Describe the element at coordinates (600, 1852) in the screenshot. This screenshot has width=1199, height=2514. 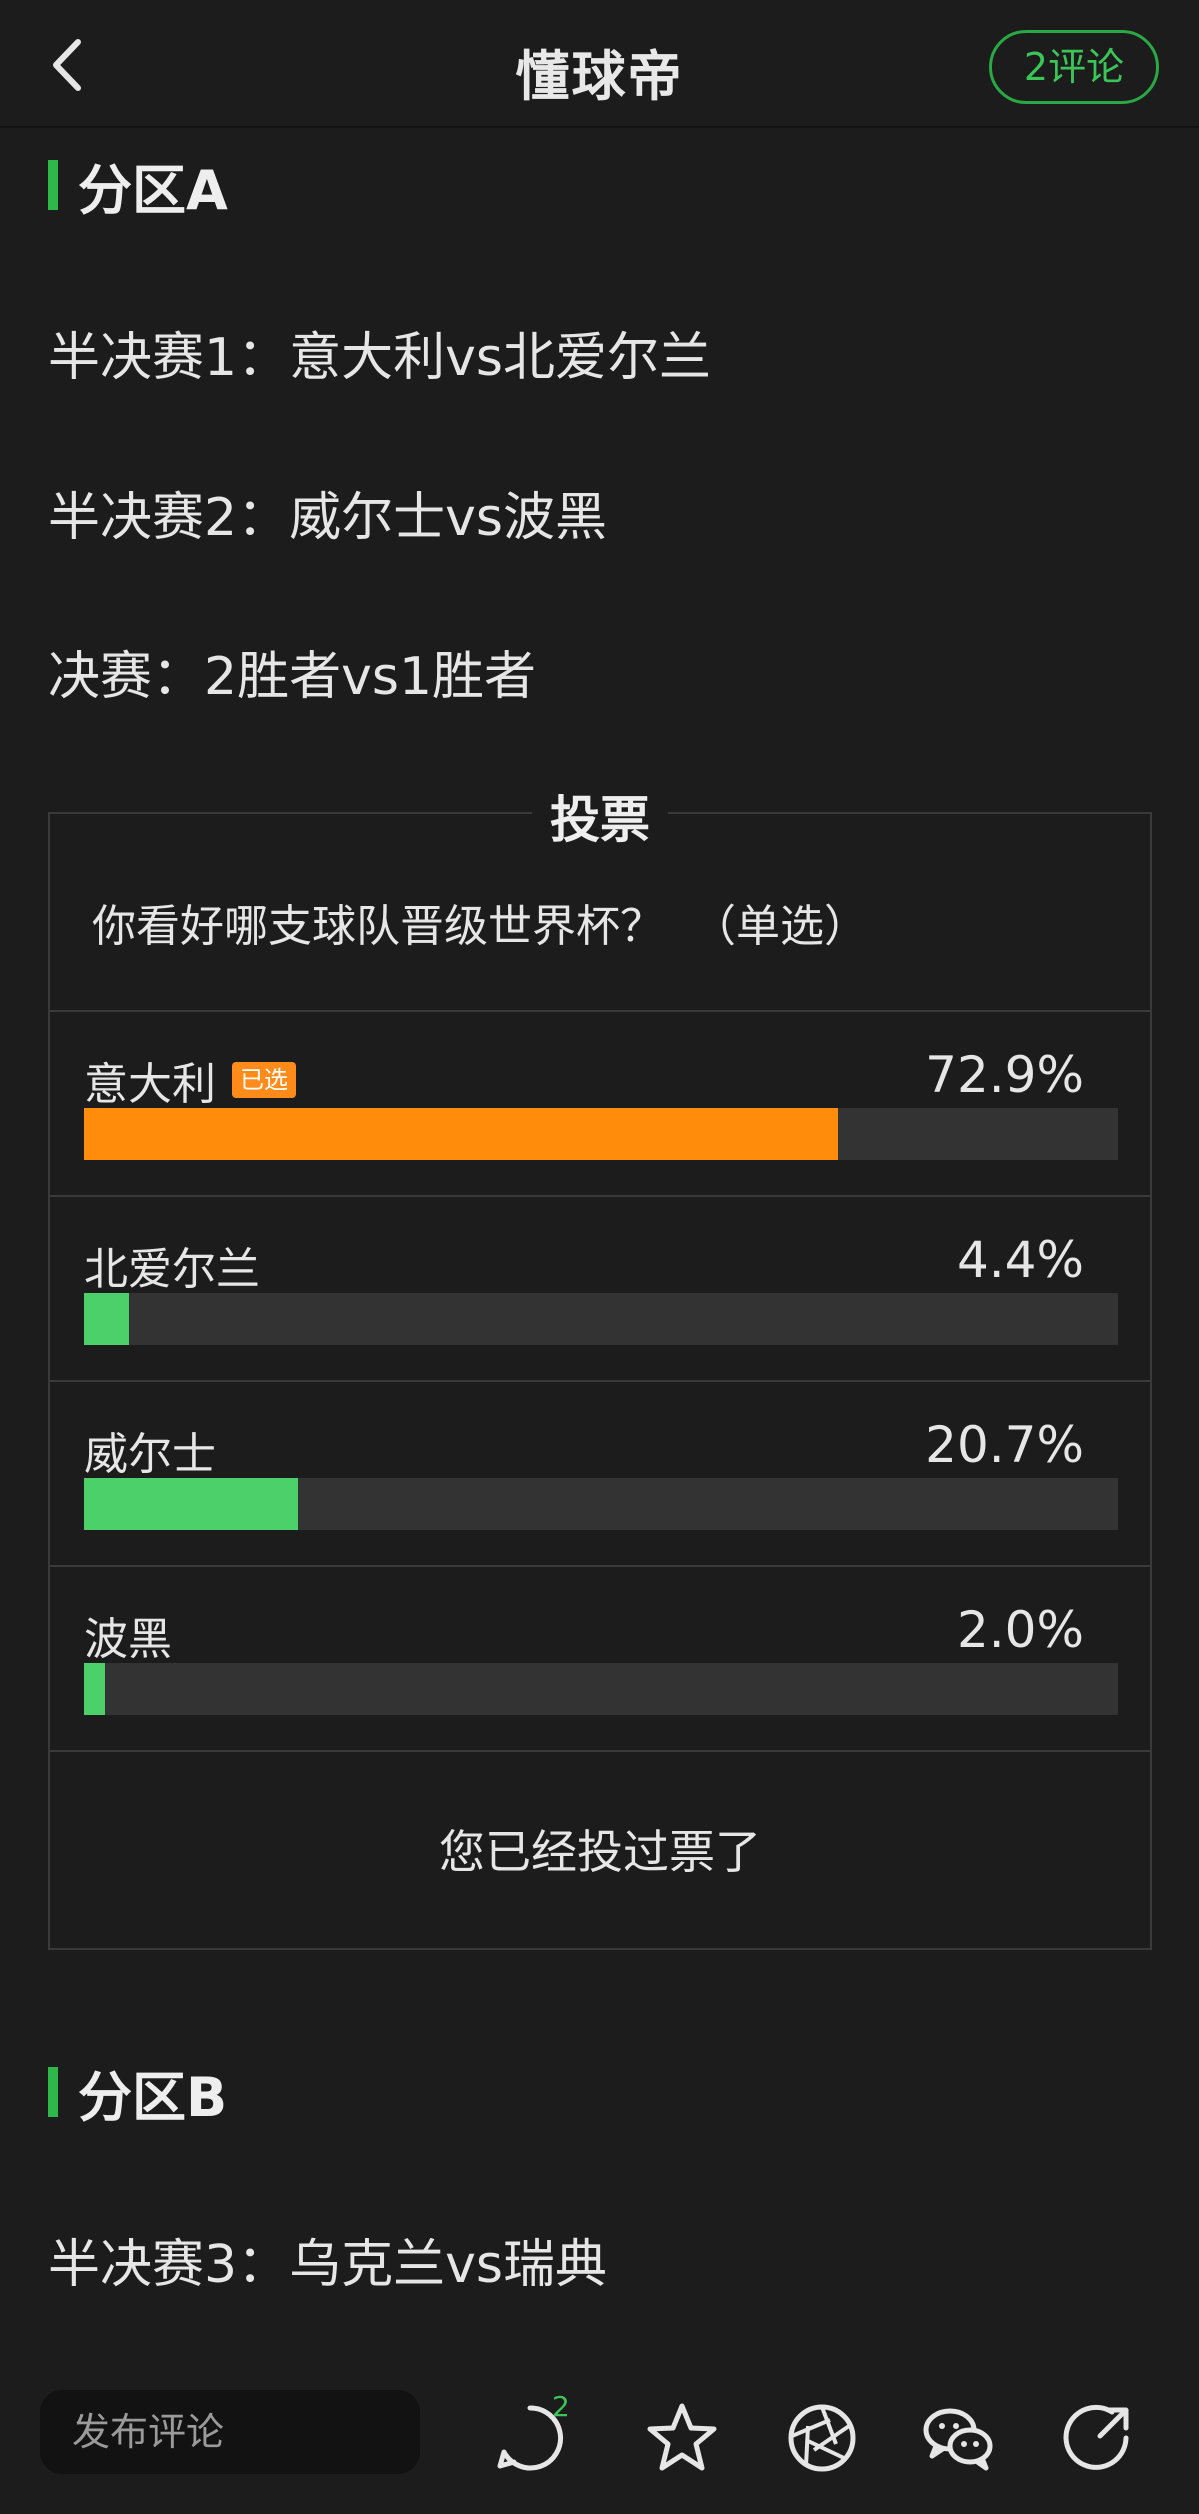
I see `voted-message: 您已经投过票了` at that location.